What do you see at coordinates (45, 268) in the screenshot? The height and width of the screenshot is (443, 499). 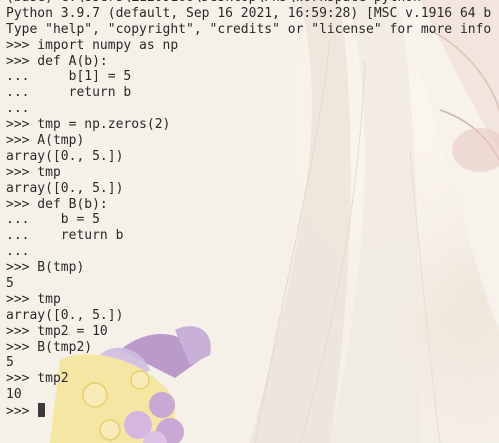 I see `terminal-line: >>> B(tmp)` at bounding box center [45, 268].